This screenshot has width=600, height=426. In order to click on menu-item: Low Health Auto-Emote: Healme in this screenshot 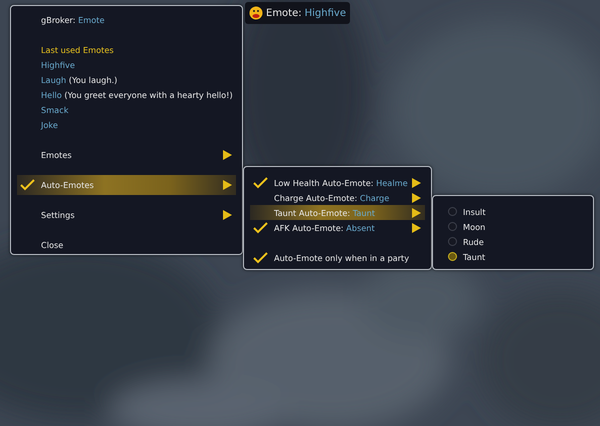, I will do `click(337, 182)`.